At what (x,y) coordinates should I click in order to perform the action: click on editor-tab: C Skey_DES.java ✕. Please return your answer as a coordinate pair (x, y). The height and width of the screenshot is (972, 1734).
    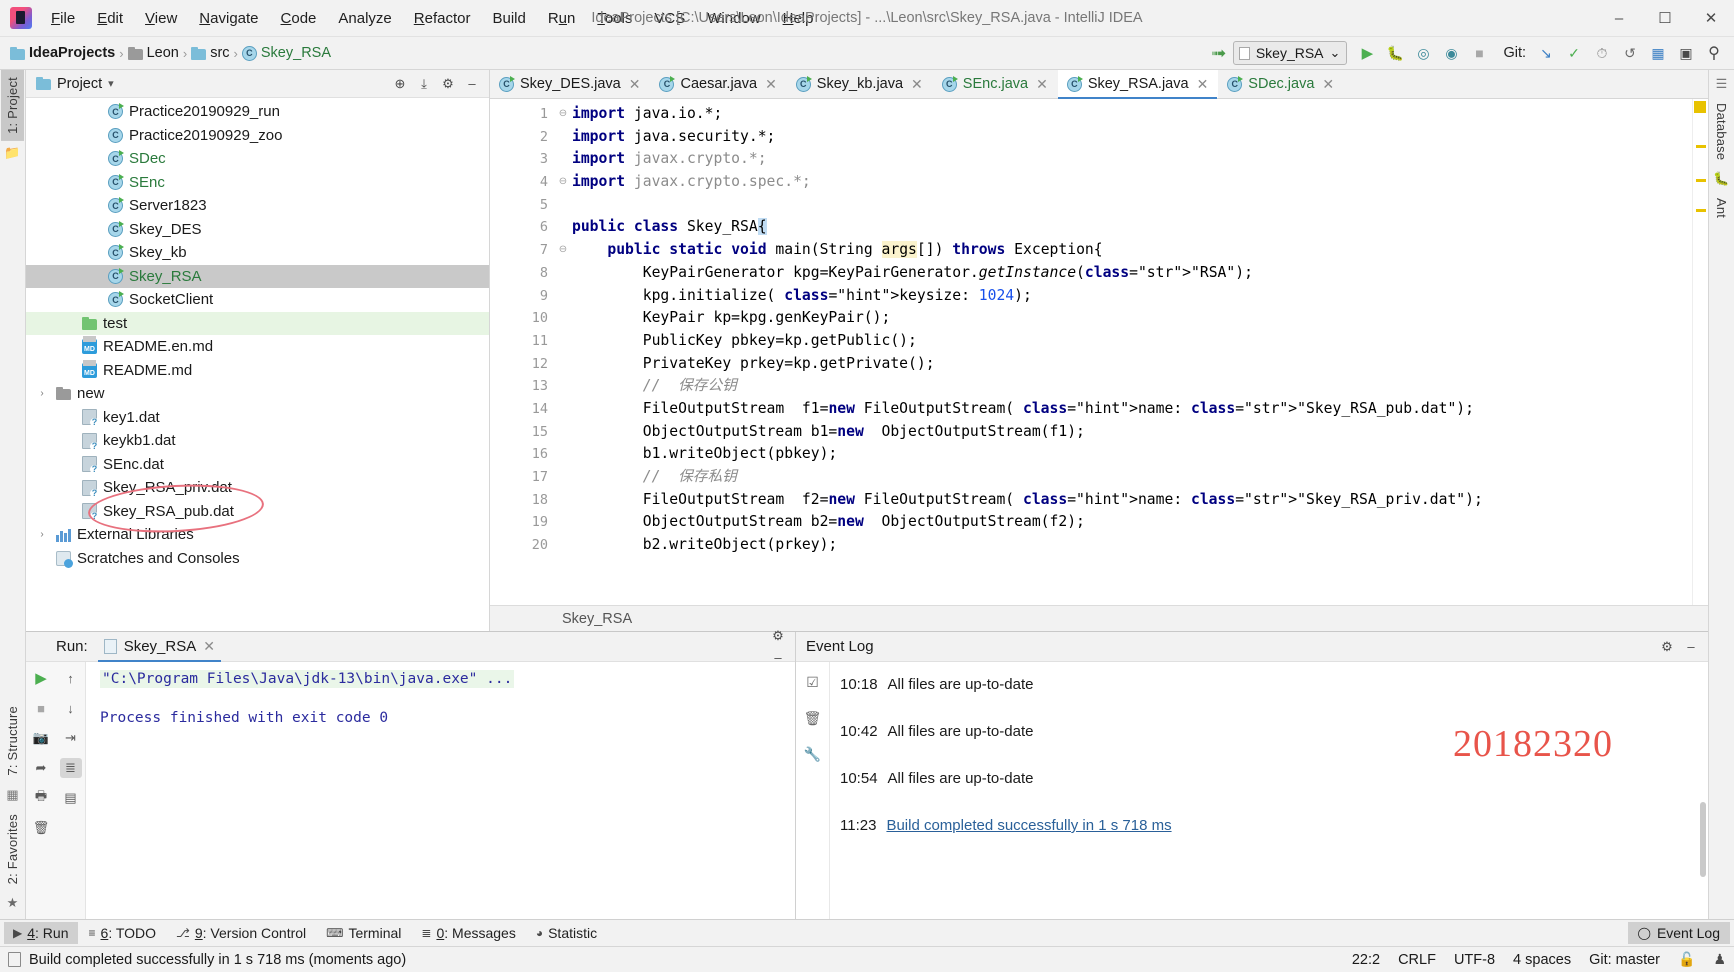
    Looking at the image, I should click on (570, 84).